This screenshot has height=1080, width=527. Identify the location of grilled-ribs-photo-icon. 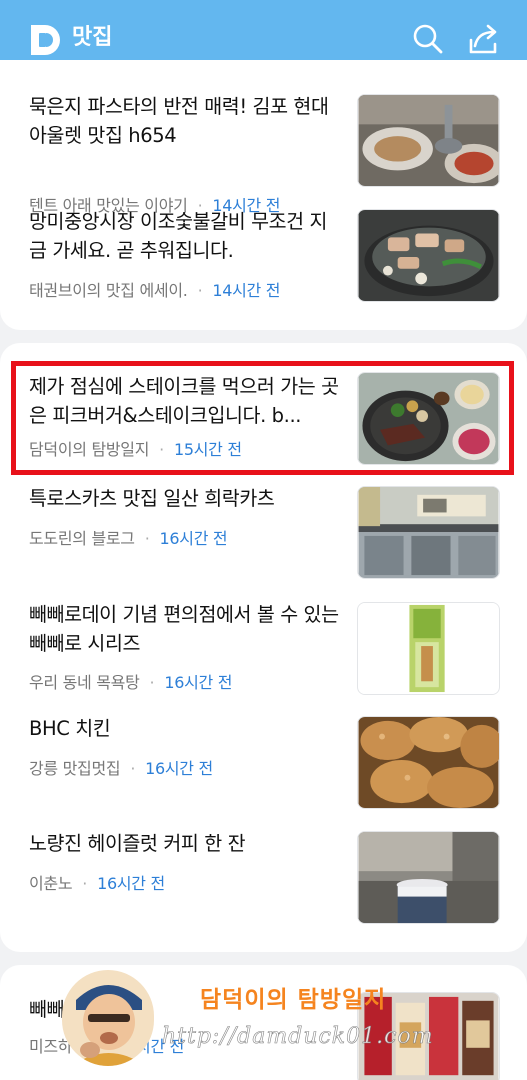
(428, 255).